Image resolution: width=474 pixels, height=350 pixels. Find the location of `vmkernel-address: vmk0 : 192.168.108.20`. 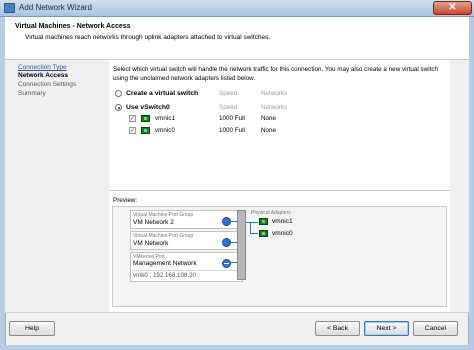

vmkernel-address: vmk0 : 192.168.108.20 is located at coordinates (164, 275).